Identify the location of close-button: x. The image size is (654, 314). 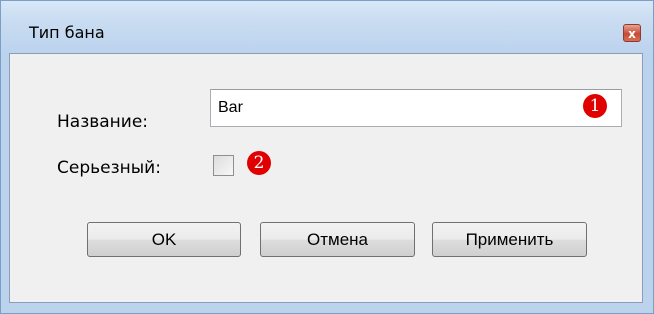
(632, 33).